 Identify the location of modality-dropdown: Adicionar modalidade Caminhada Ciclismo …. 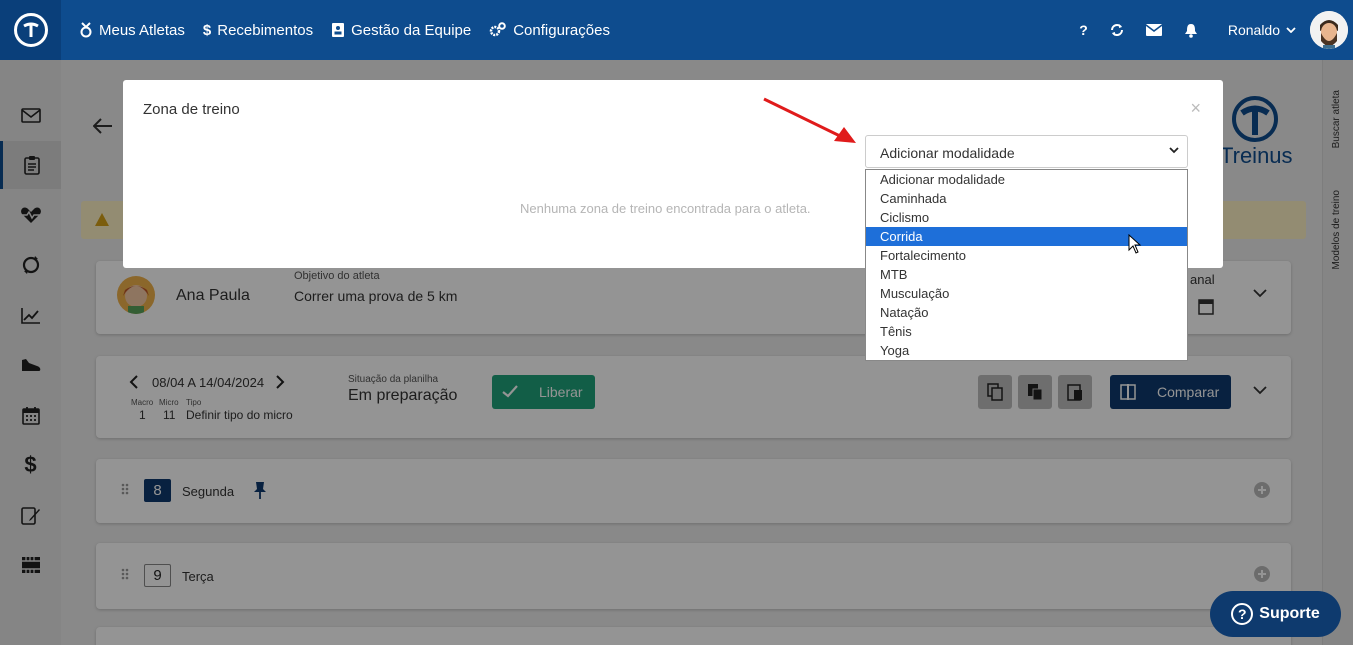
(1026, 265).